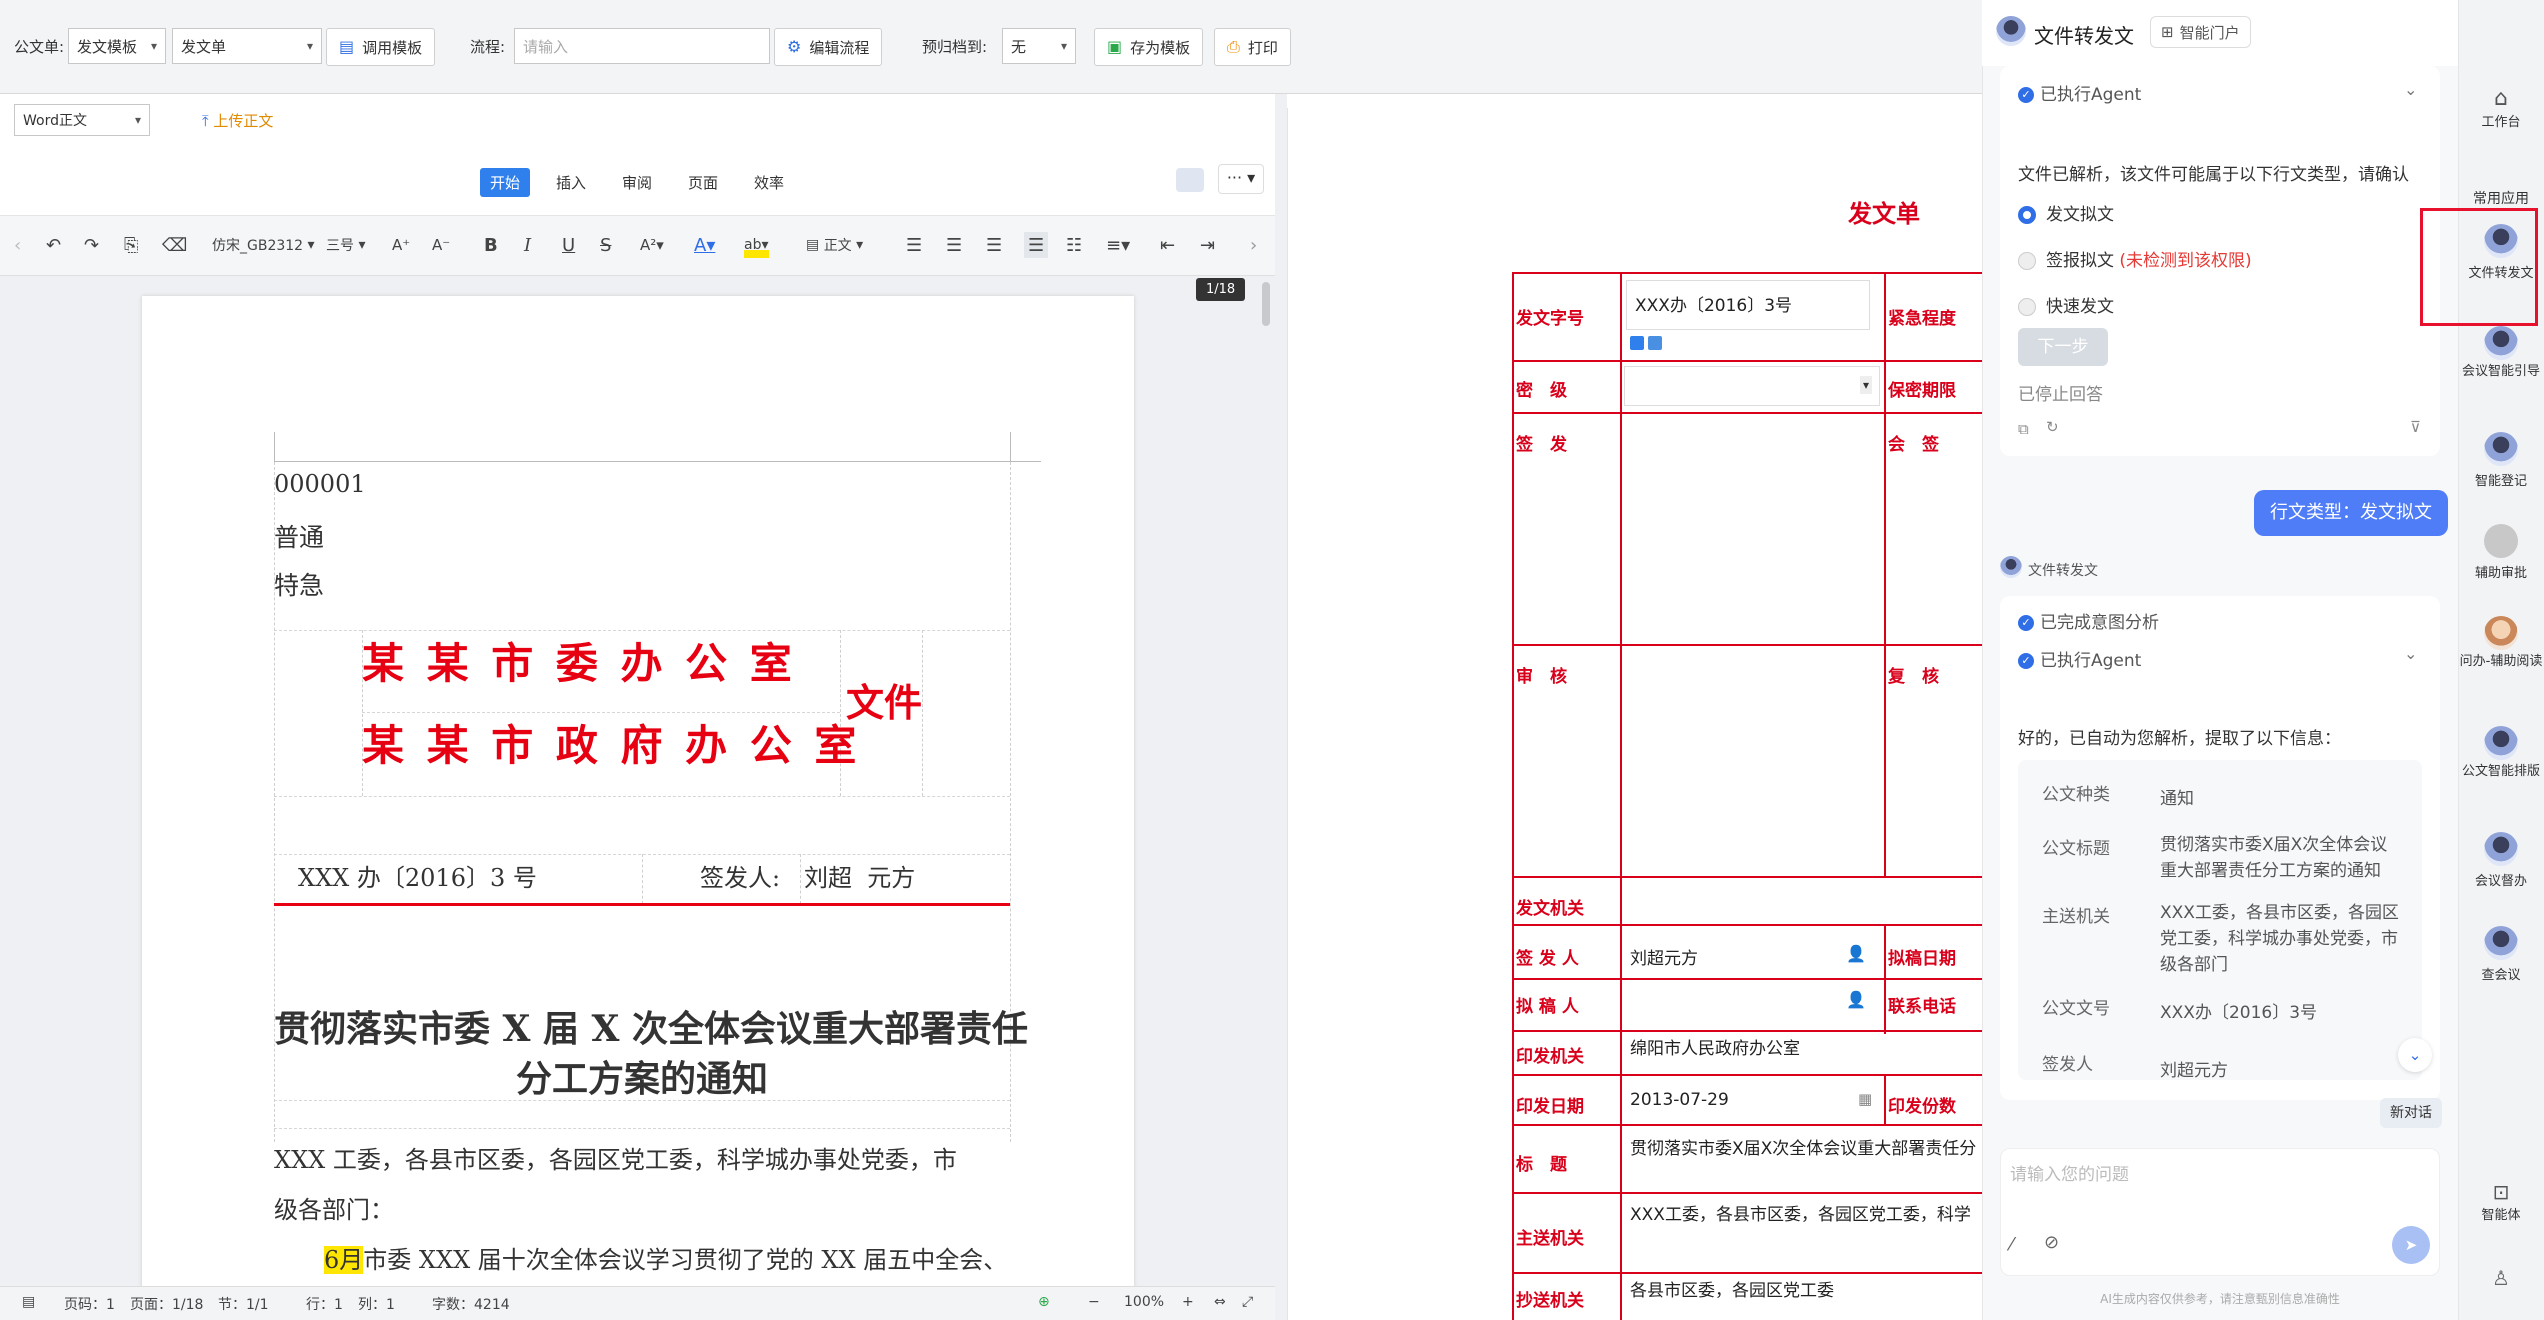  Describe the element at coordinates (174, 245) in the screenshot. I see `eraser-icon: ⌫` at that location.